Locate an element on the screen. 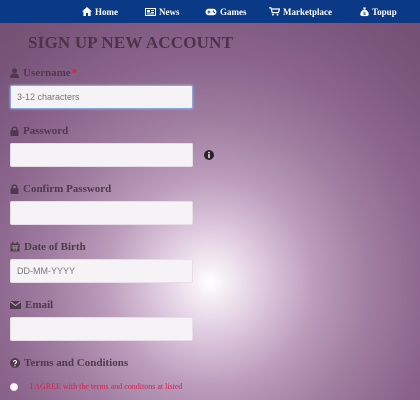  username-label-text: Username is located at coordinates (47, 73).